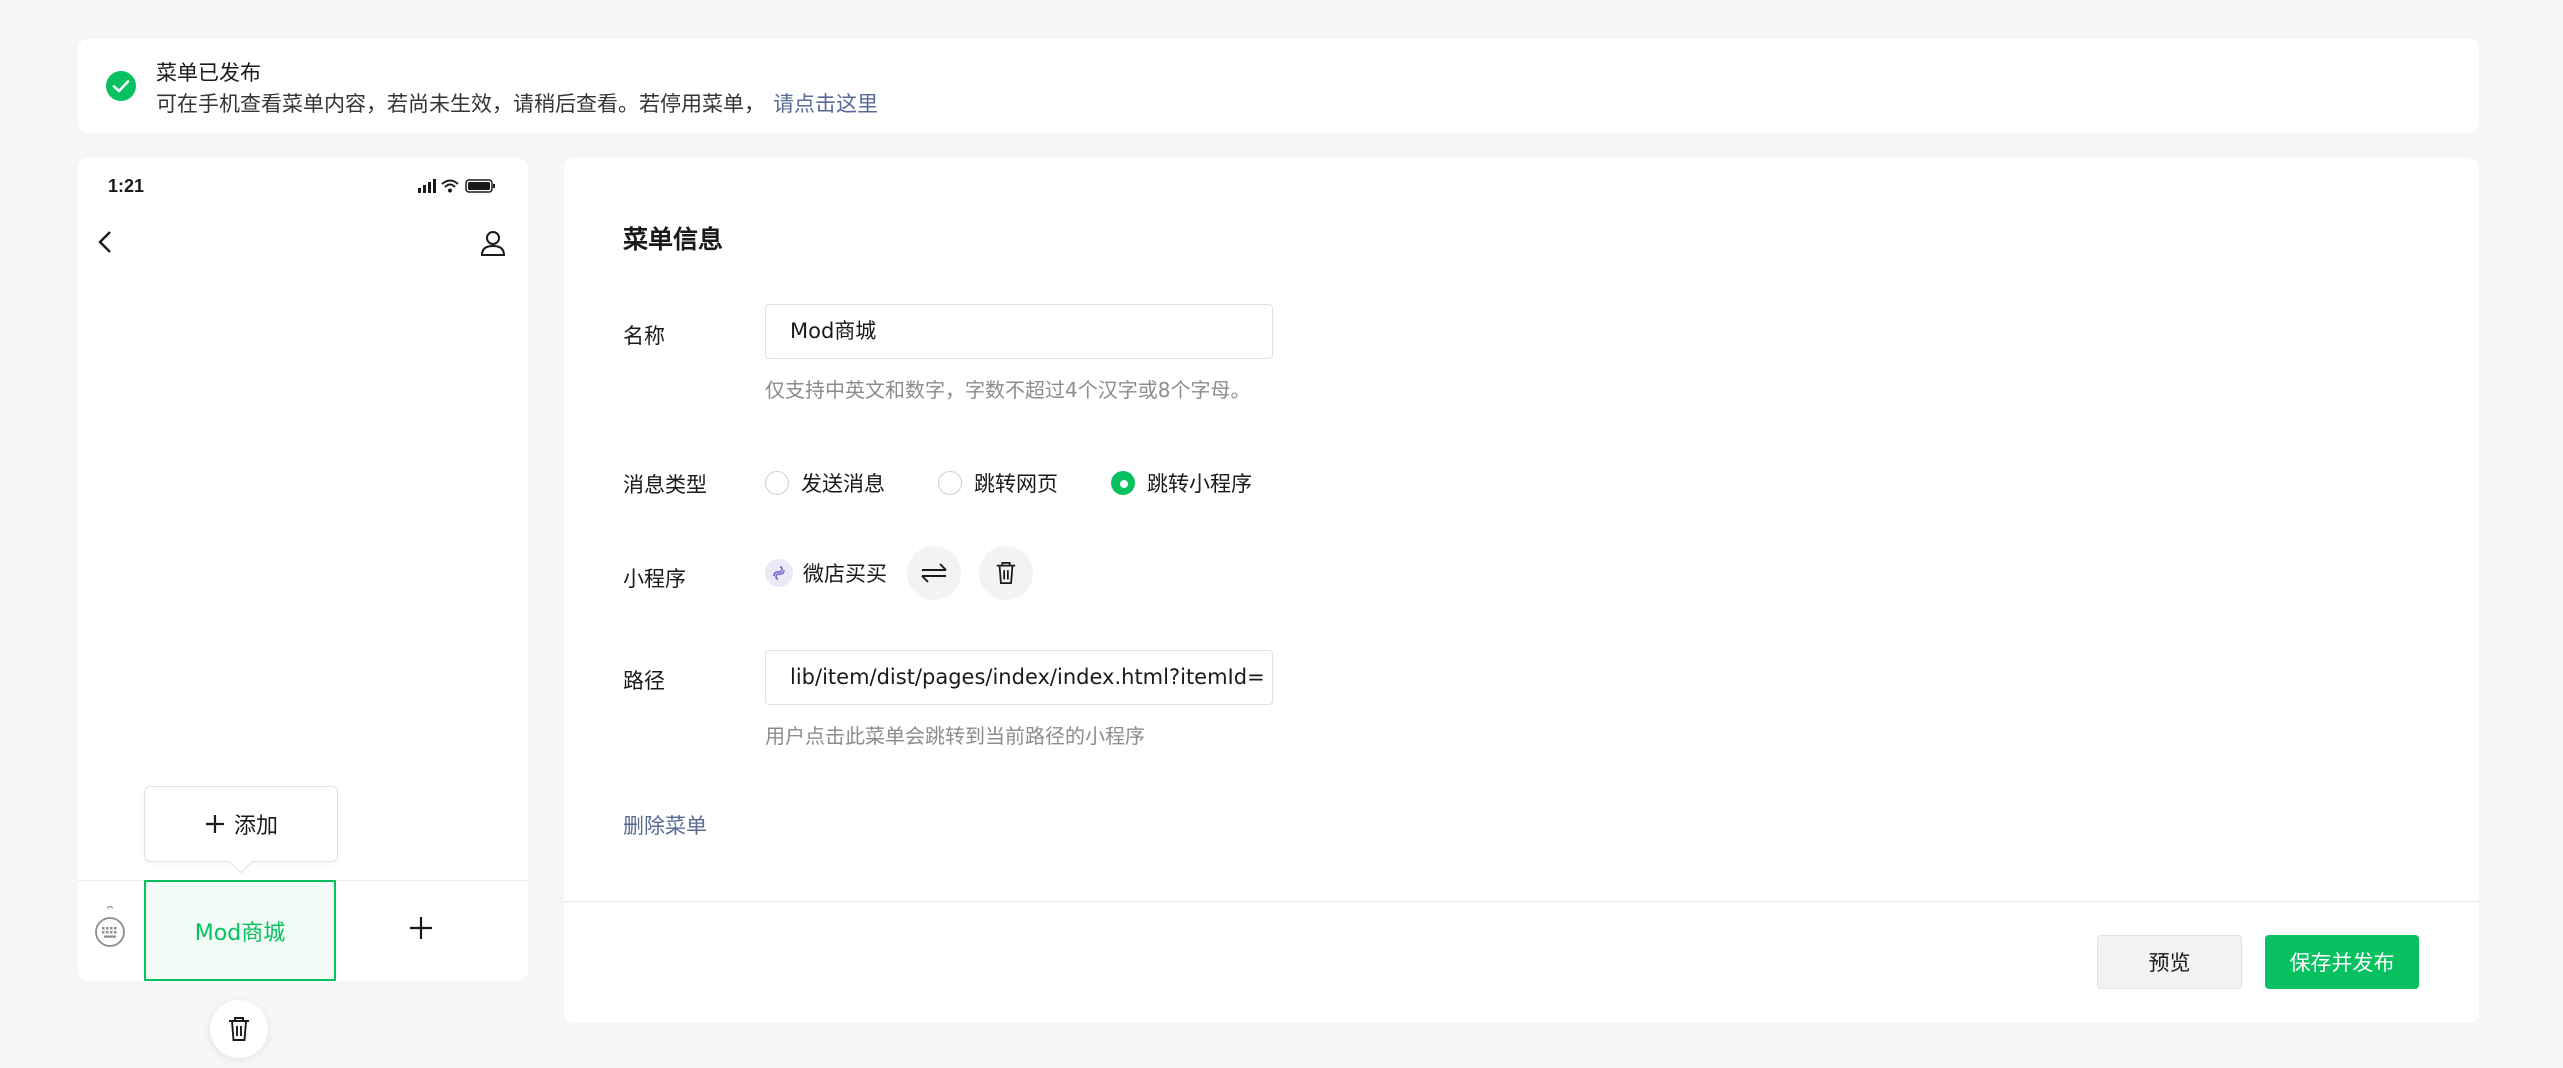 This screenshot has height=1068, width=2563. What do you see at coordinates (460, 104) in the screenshot?
I see `notice-text: 可在手机查看菜单内容，若尚未生效，请稍后查看。若停用菜单，` at bounding box center [460, 104].